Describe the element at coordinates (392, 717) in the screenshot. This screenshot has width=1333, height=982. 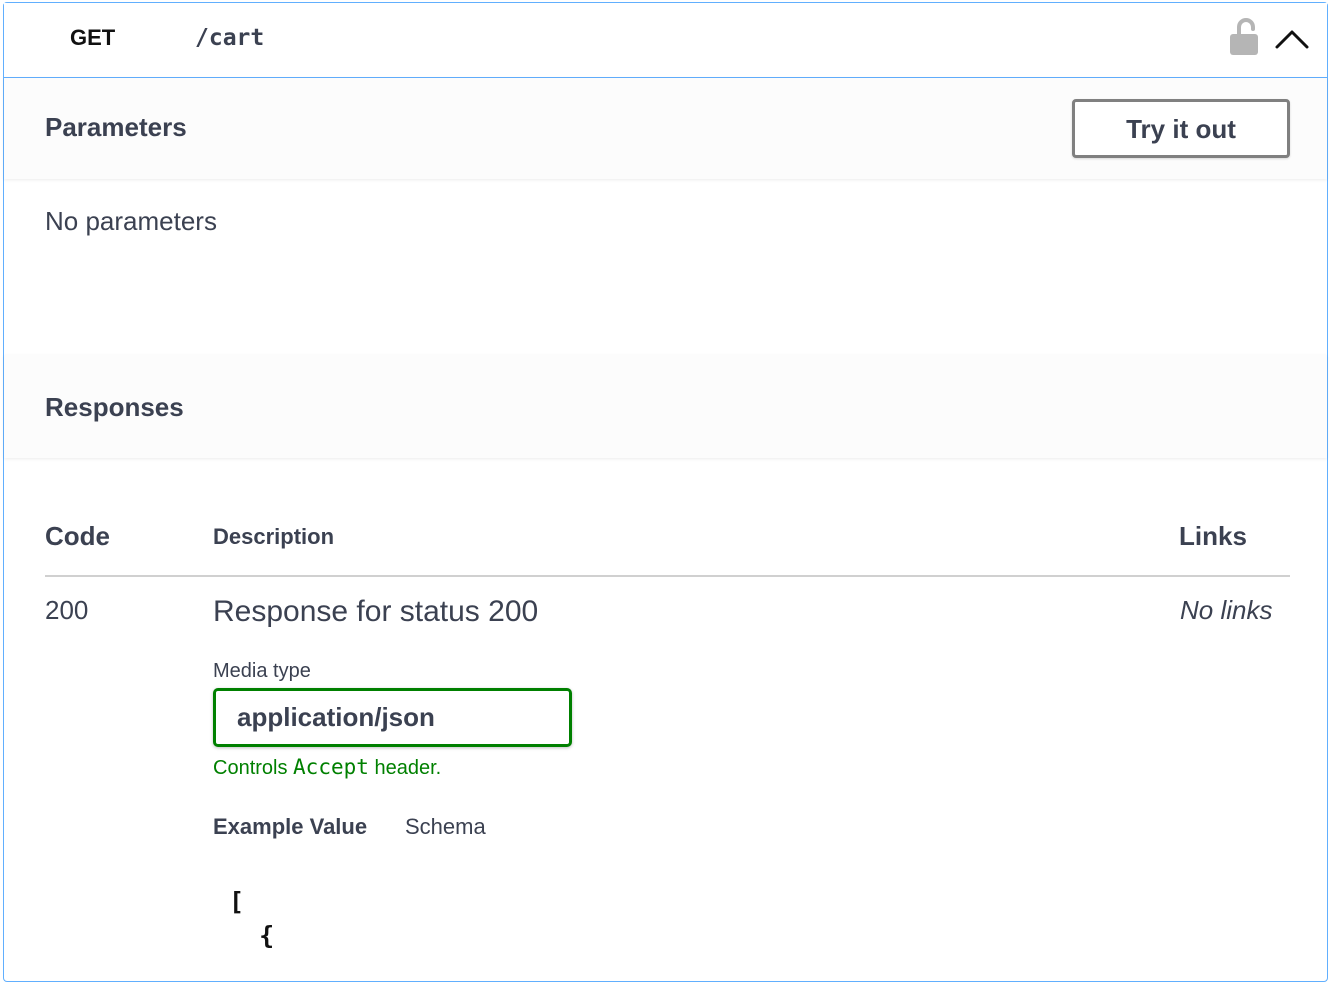
I see `media-type-select: application/json` at that location.